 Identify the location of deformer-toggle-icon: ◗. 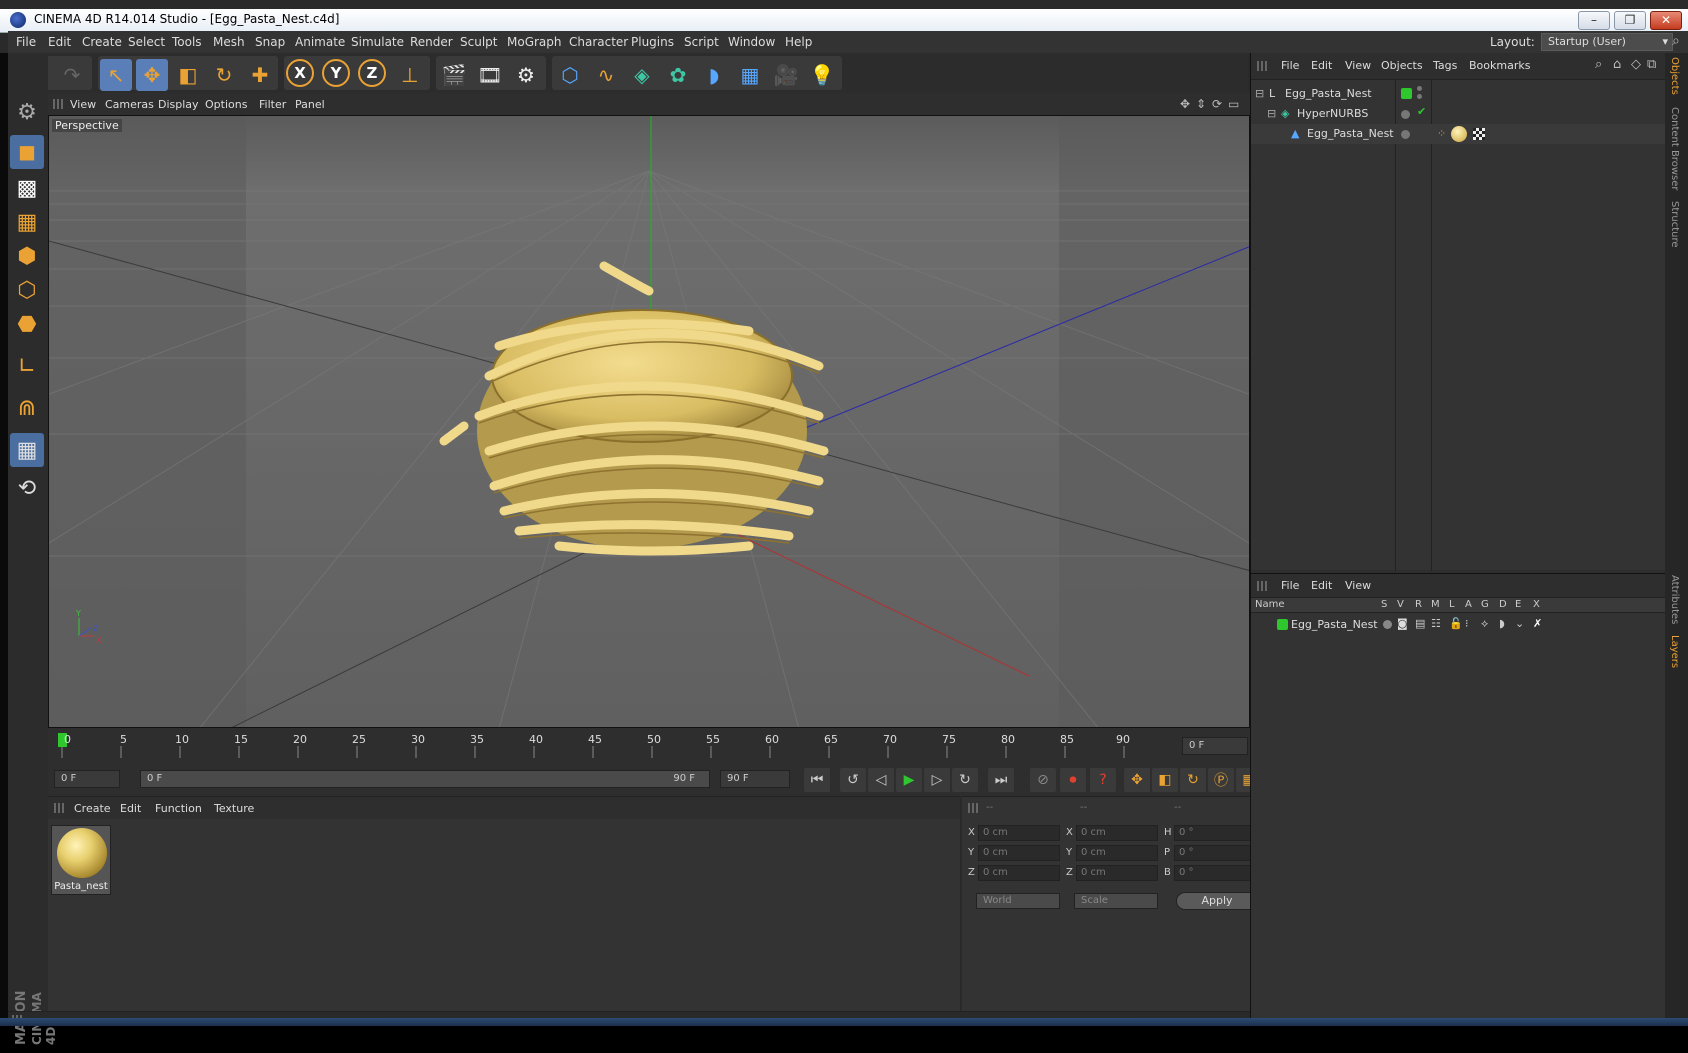
(1502, 623).